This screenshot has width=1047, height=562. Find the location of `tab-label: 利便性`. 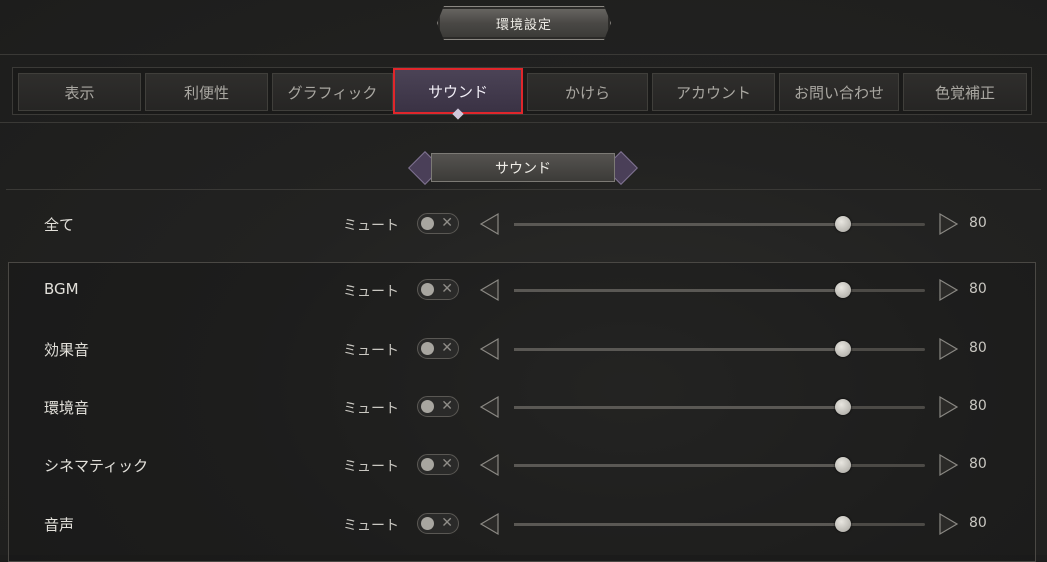

tab-label: 利便性 is located at coordinates (206, 92).